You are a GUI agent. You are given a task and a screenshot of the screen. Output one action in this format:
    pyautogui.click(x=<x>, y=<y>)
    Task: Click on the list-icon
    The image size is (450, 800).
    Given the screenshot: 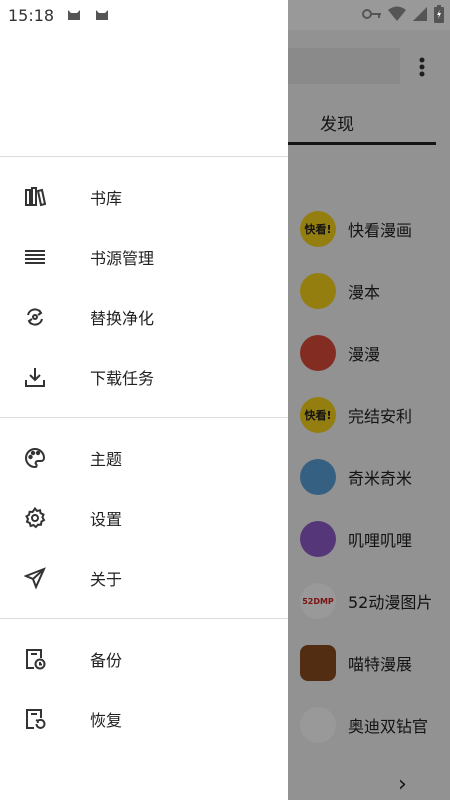 What is the action you would take?
    pyautogui.click(x=35, y=257)
    